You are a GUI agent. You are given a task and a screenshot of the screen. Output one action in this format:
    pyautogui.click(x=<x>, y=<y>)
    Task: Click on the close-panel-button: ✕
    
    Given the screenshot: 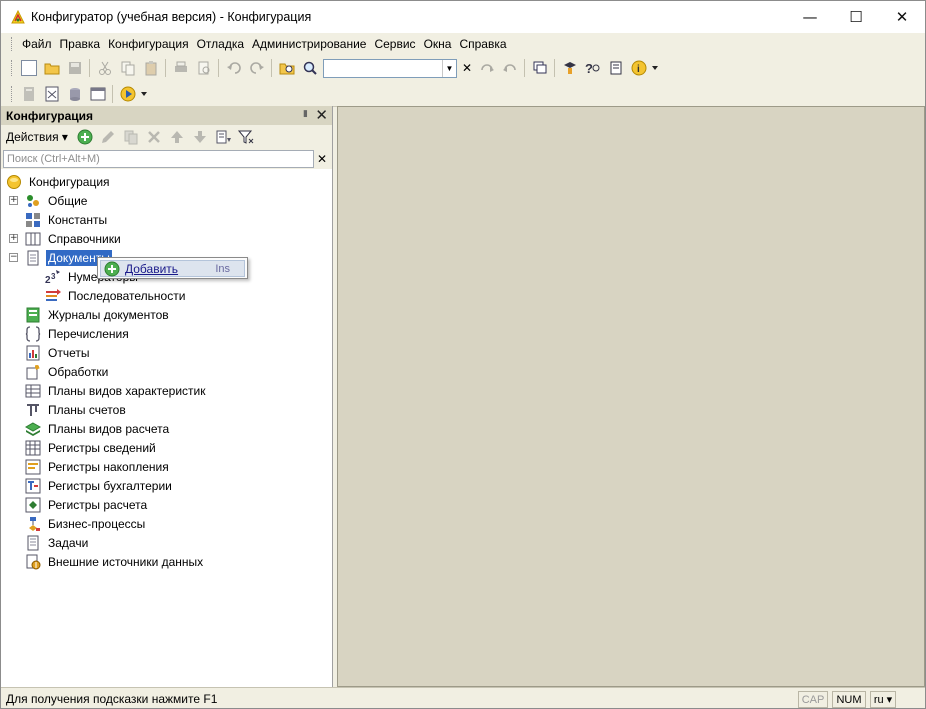 What is the action you would take?
    pyautogui.click(x=321, y=115)
    